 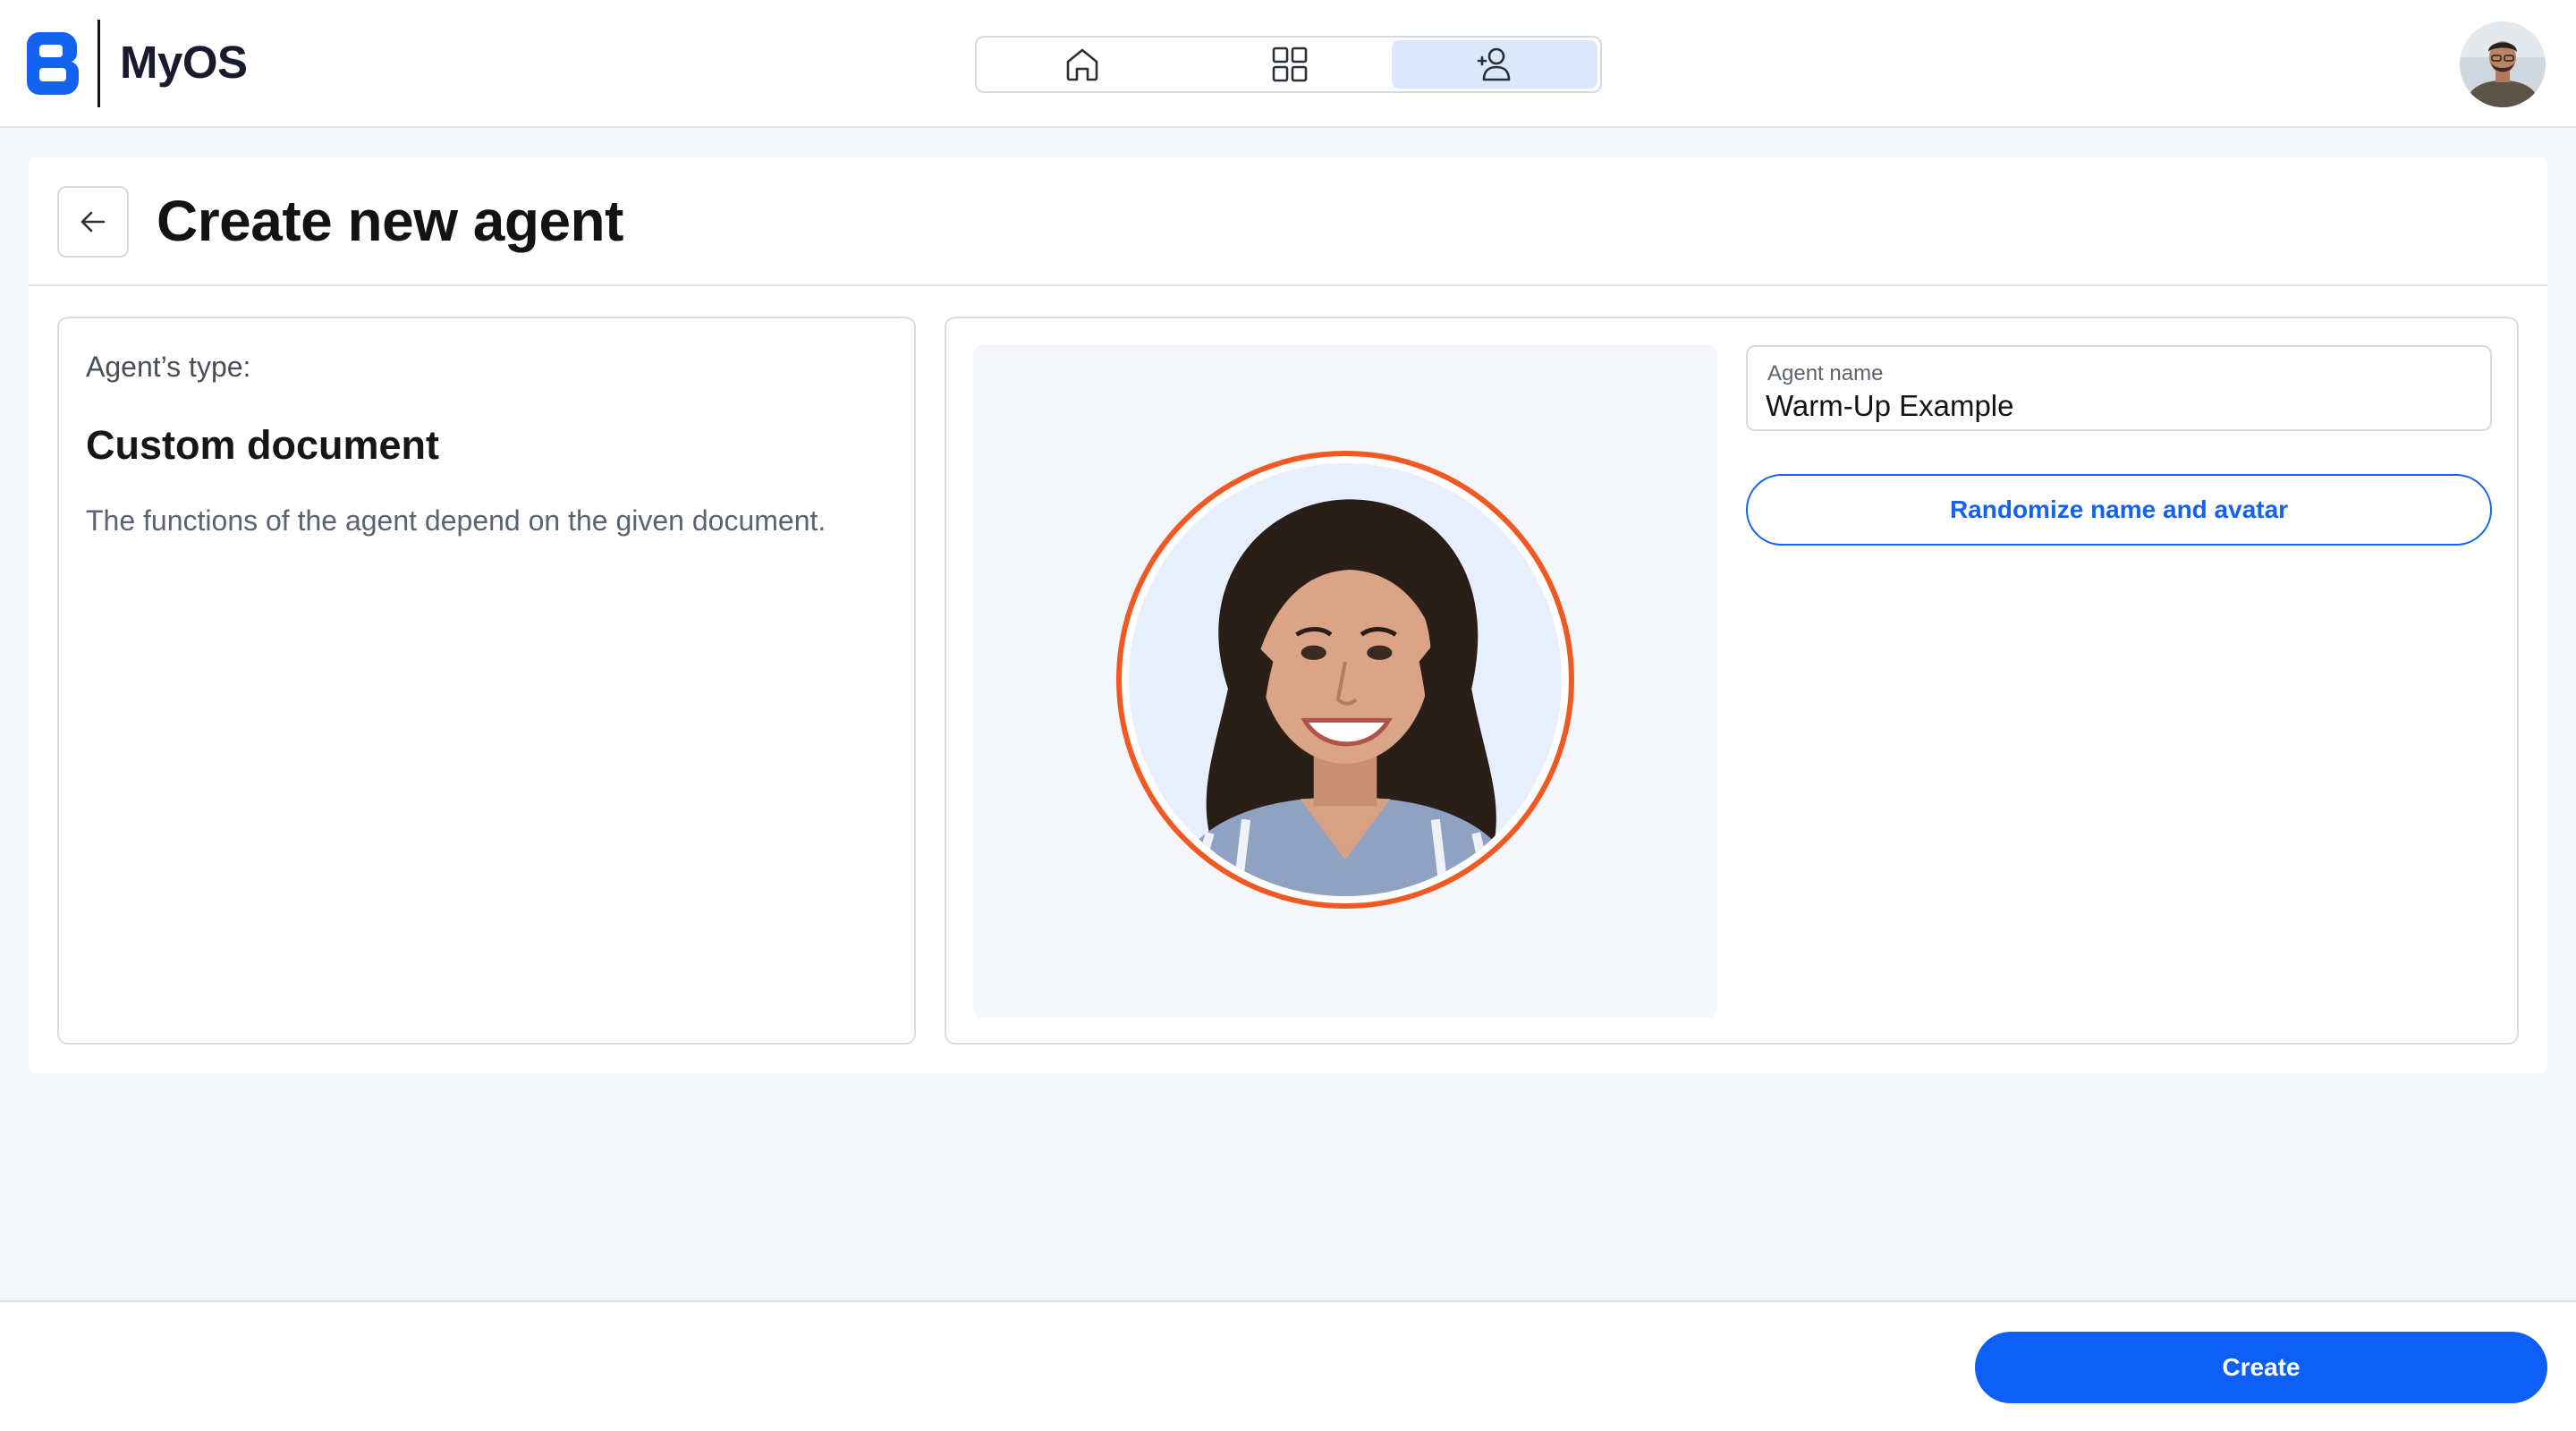 I want to click on avatar-preview-area, so click(x=1345, y=681).